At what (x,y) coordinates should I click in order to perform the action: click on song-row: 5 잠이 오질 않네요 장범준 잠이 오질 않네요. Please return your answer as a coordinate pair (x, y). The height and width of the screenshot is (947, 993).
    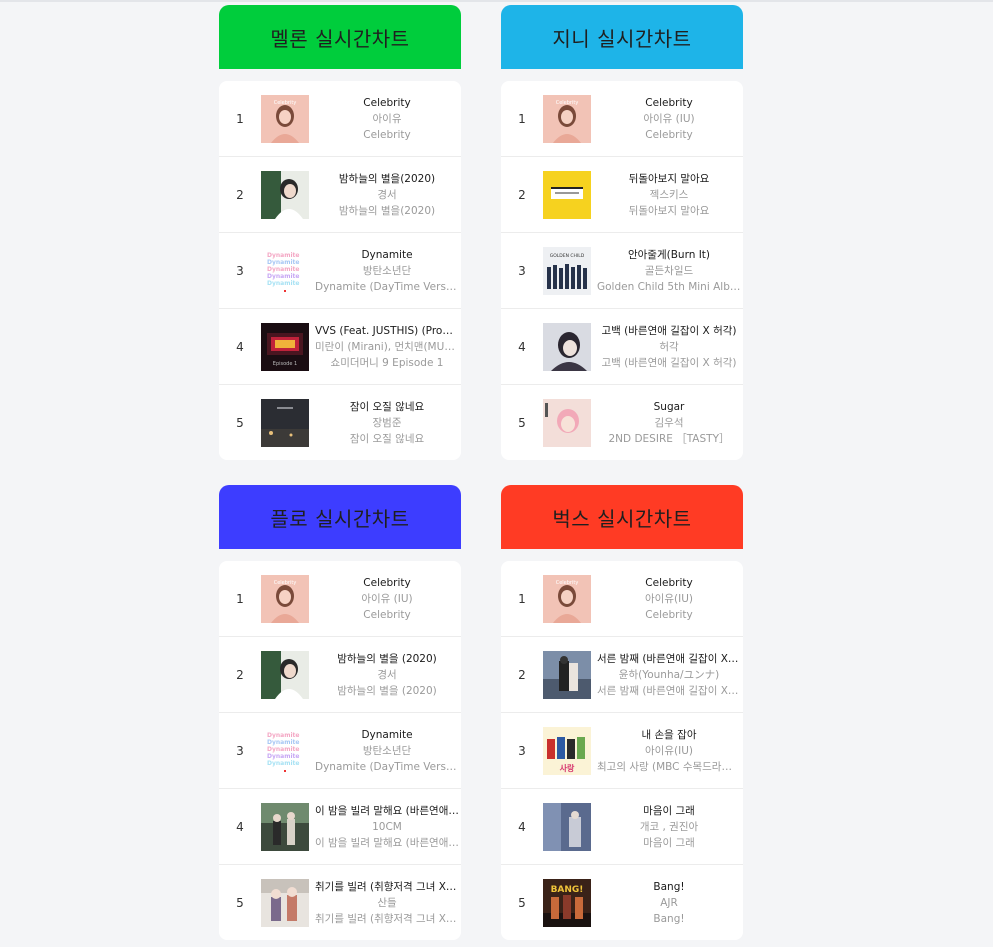
    Looking at the image, I should click on (340, 422).